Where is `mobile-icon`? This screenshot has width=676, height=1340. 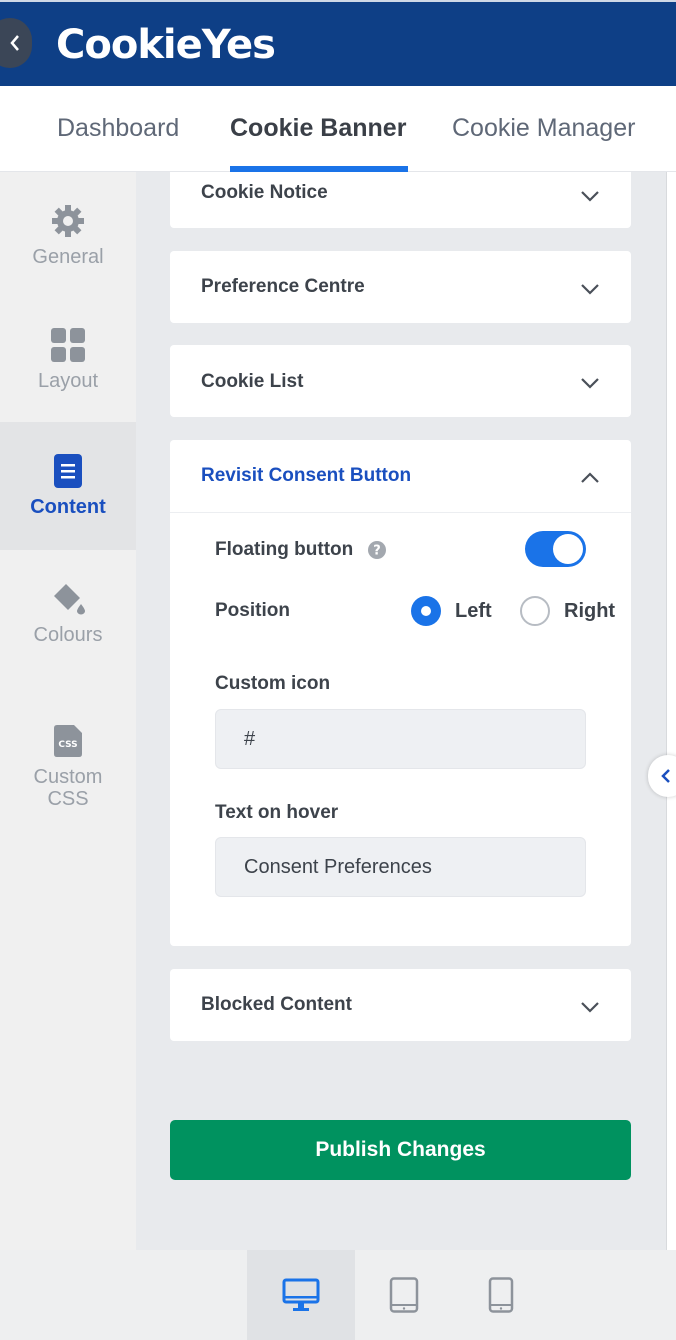 mobile-icon is located at coordinates (501, 1295).